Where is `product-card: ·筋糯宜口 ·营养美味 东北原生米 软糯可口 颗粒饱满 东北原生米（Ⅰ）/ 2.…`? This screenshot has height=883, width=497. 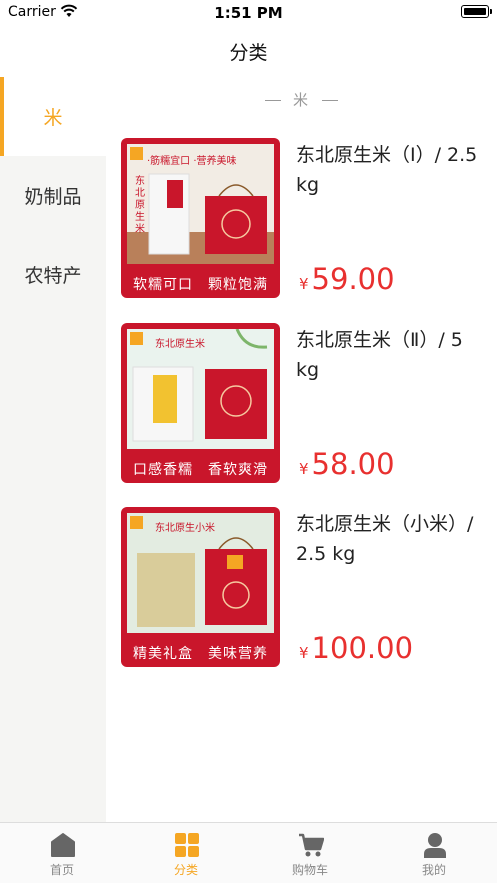 product-card: ·筋糯宜口 ·营养美味 东北原生米 软糯可口 颗粒饱满 东北原生米（Ⅰ）/ 2.… is located at coordinates (306, 218).